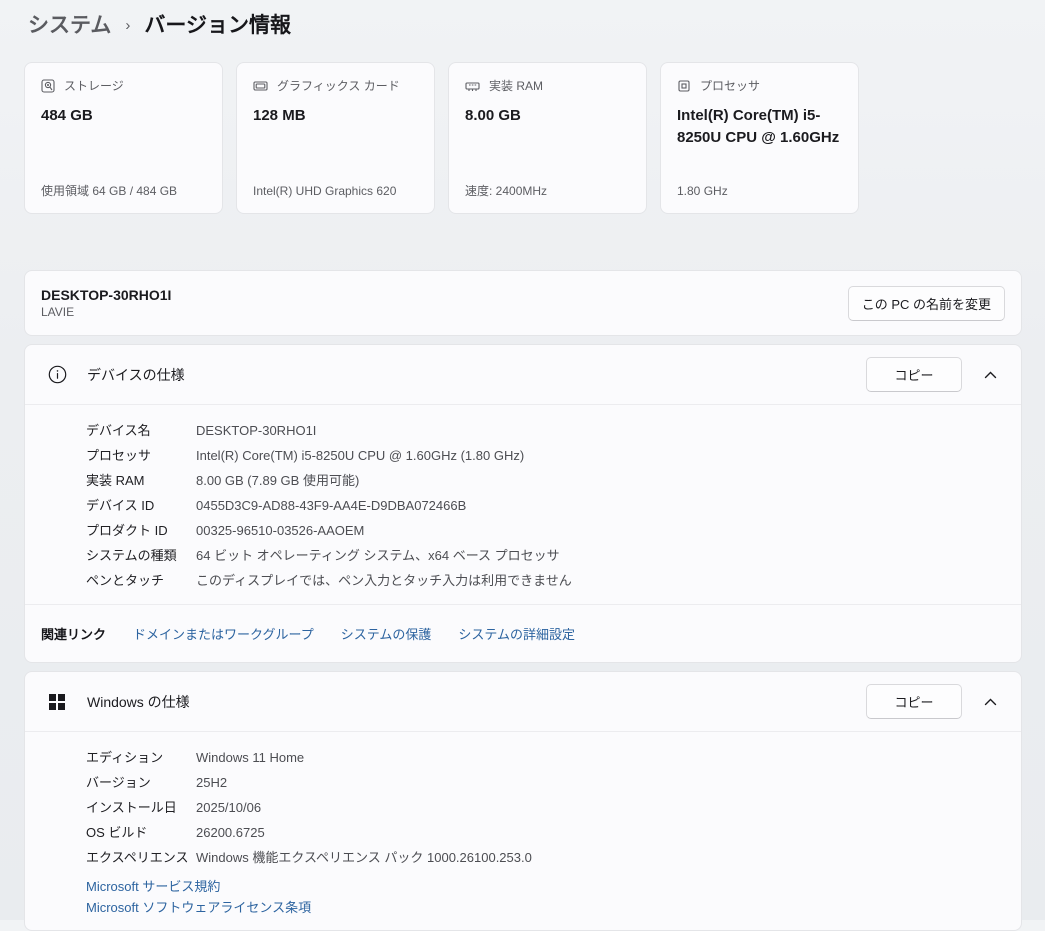  Describe the element at coordinates (127, 530) in the screenshot. I see `spec-label: プロダクト ID` at that location.